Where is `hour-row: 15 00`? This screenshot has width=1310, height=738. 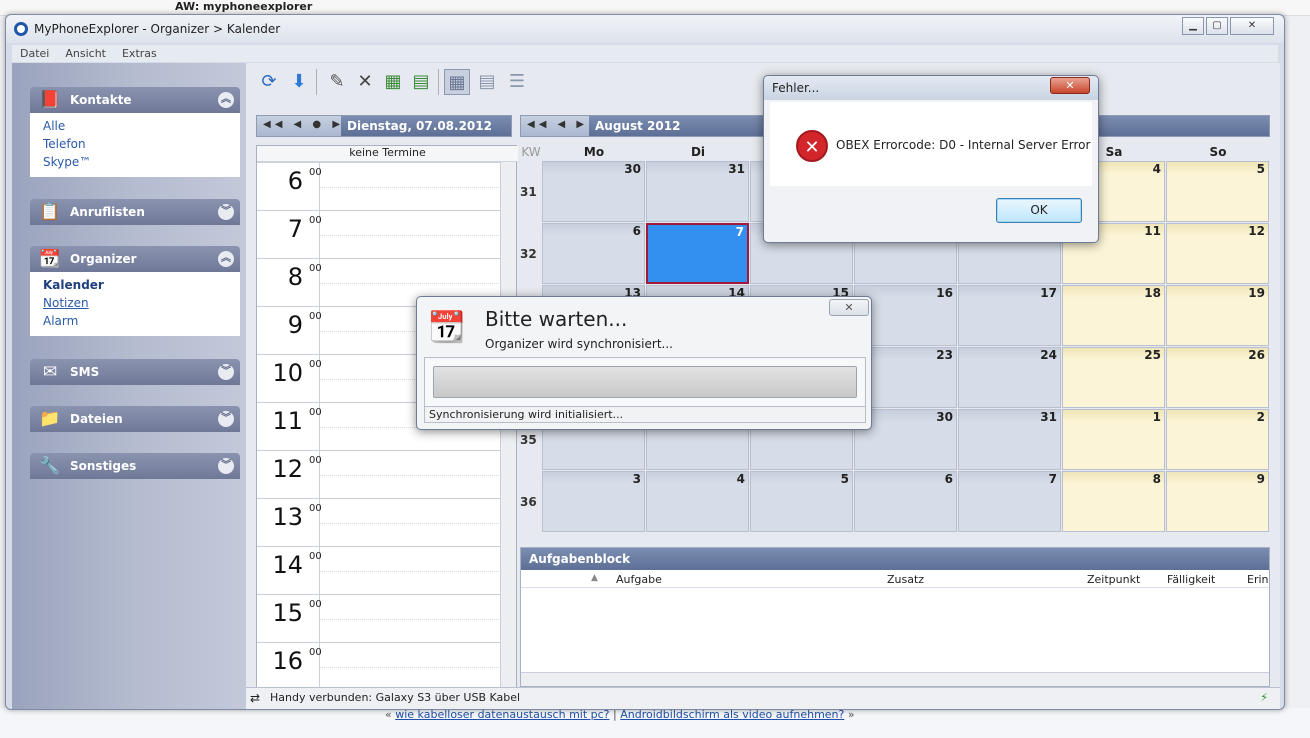
hour-row: 15 00 is located at coordinates (379, 618).